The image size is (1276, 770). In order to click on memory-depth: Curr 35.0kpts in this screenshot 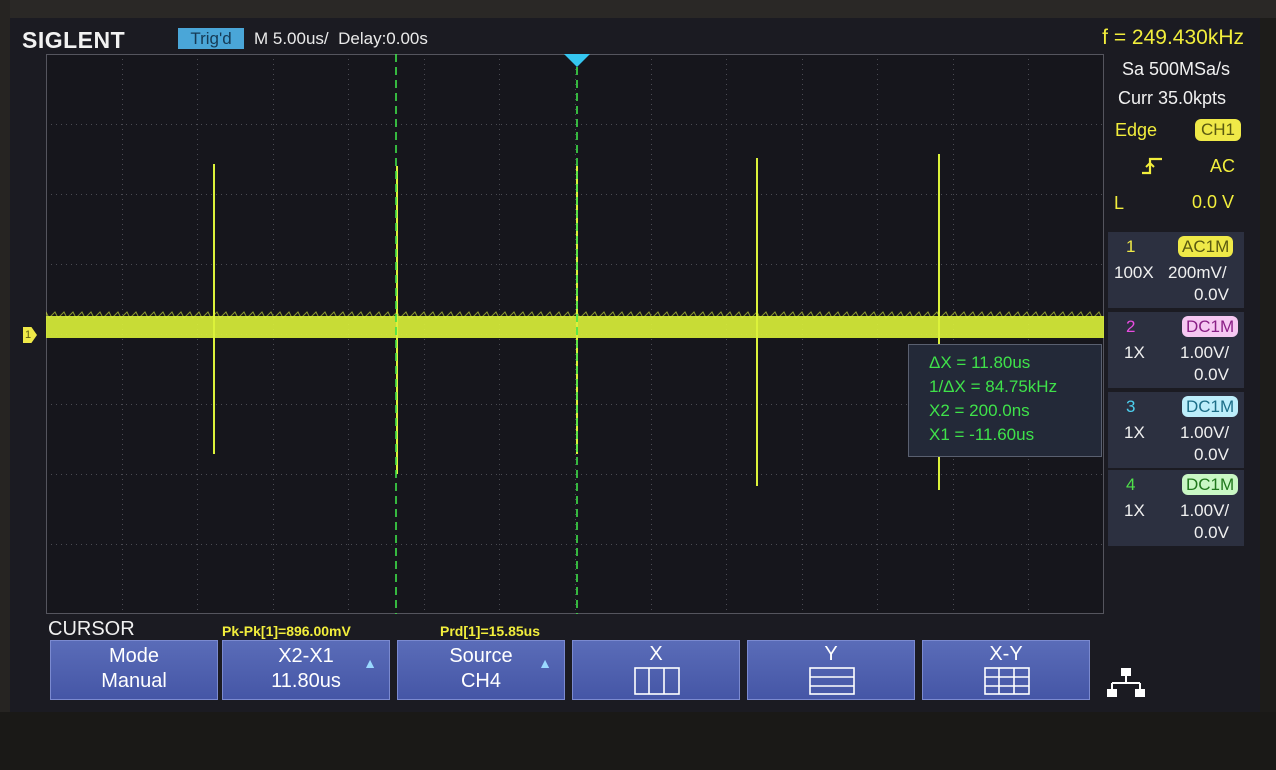, I will do `click(1172, 98)`.